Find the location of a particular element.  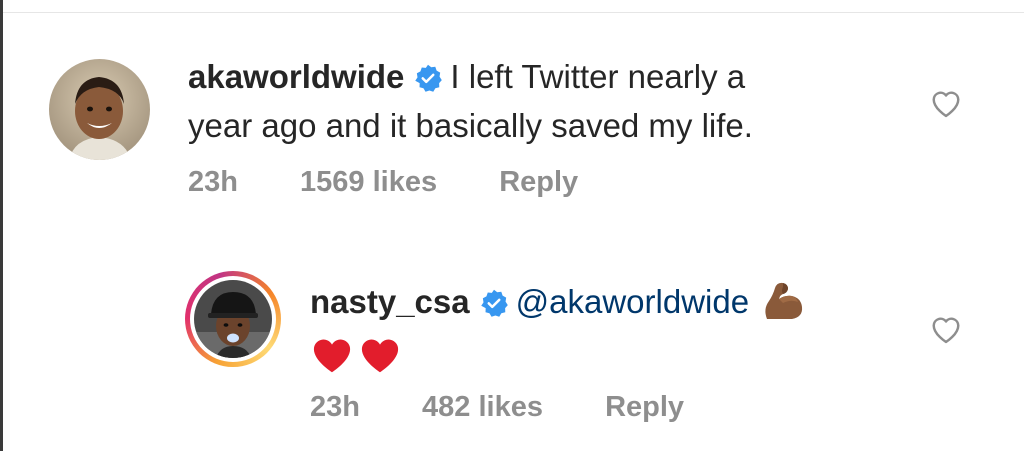

comment-2-hearts is located at coordinates (557, 356).